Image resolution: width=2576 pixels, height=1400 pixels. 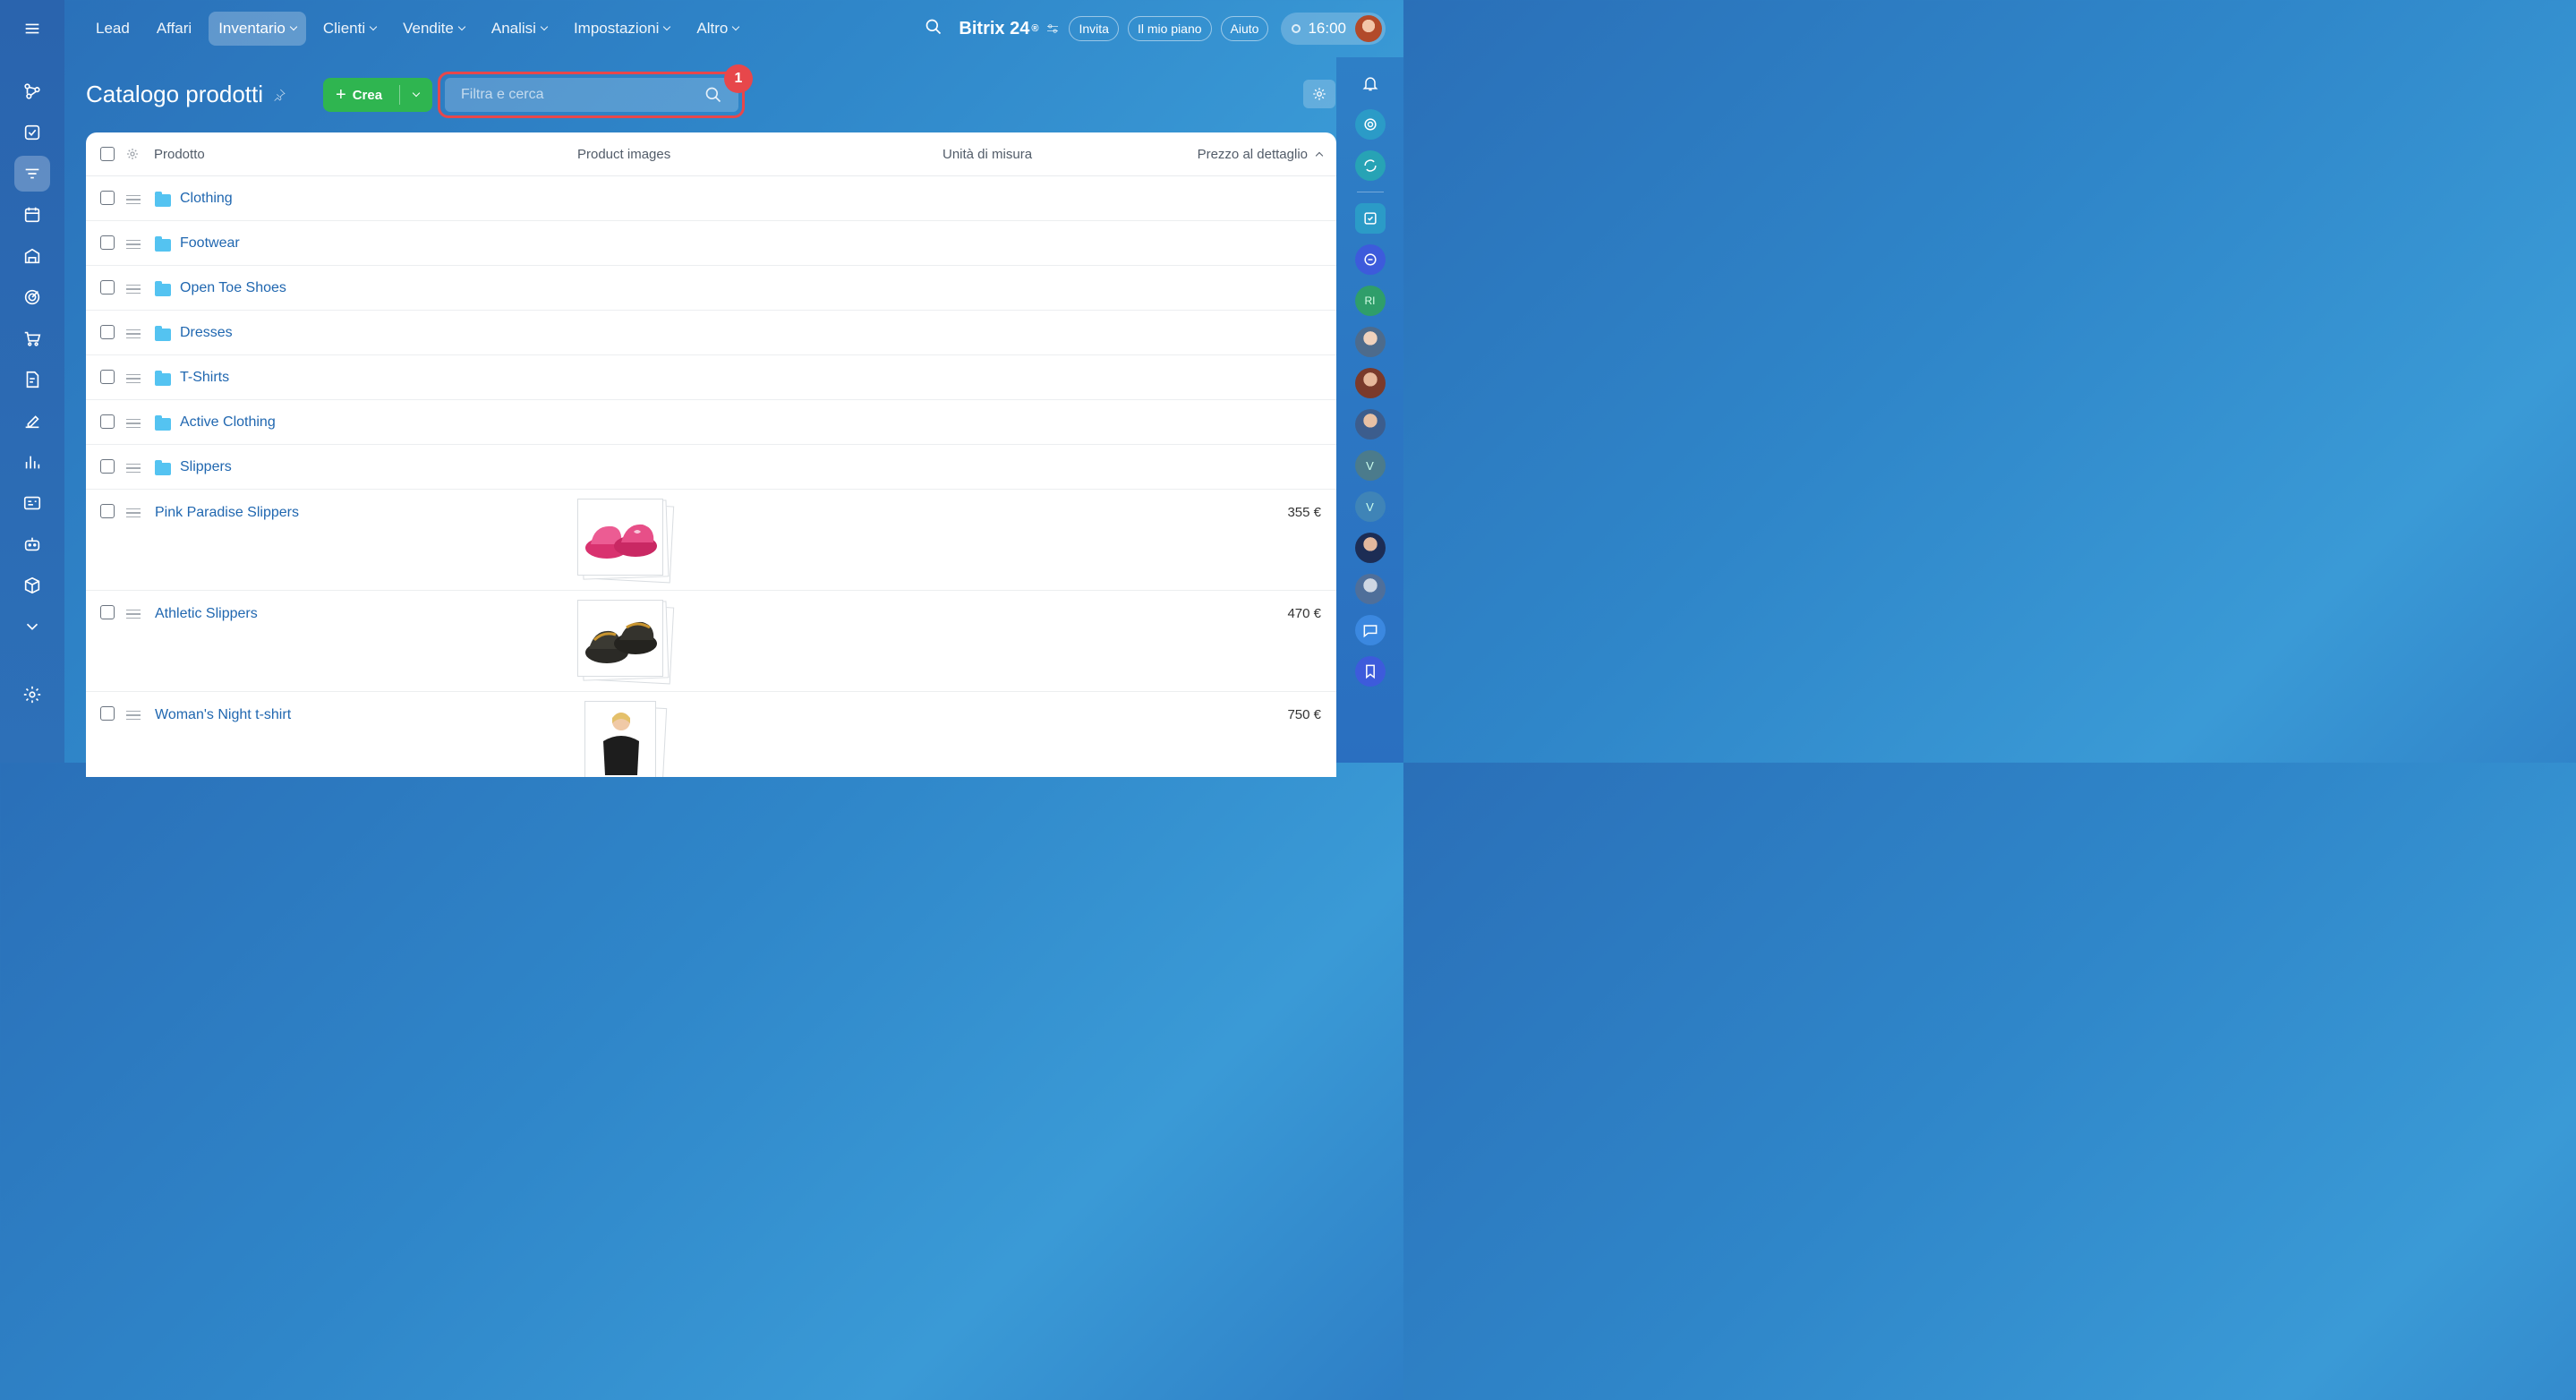 What do you see at coordinates (228, 423) in the screenshot?
I see `folder-link: Active Clothing` at bounding box center [228, 423].